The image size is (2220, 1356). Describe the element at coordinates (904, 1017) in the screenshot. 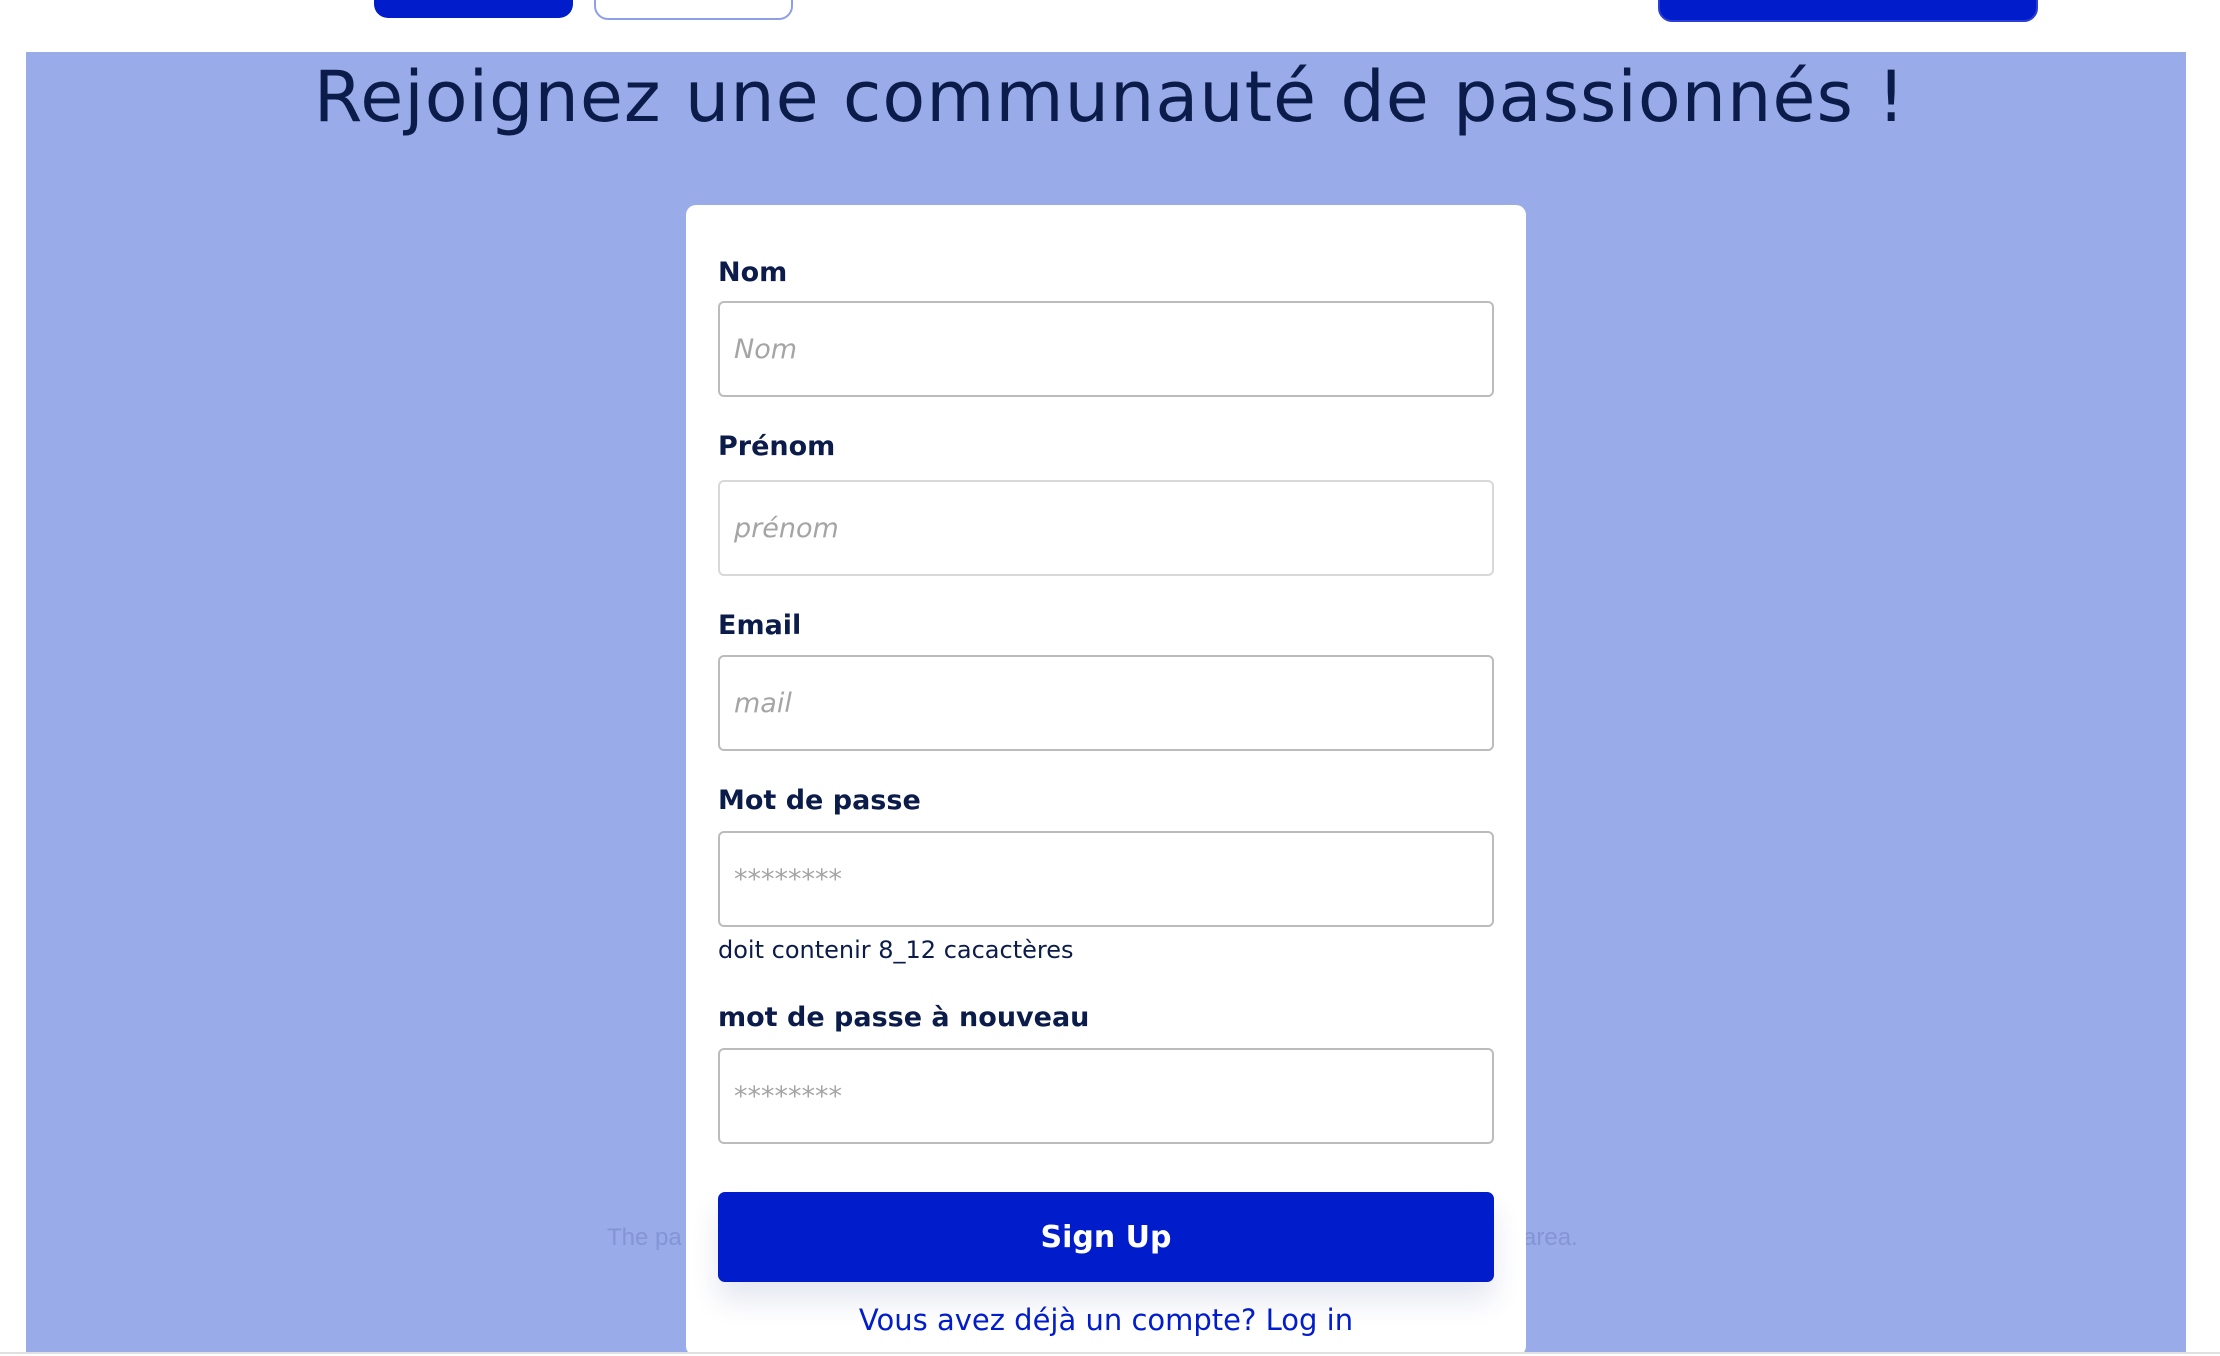

I see `password-repeat-label: mot de passe à nouveau` at that location.